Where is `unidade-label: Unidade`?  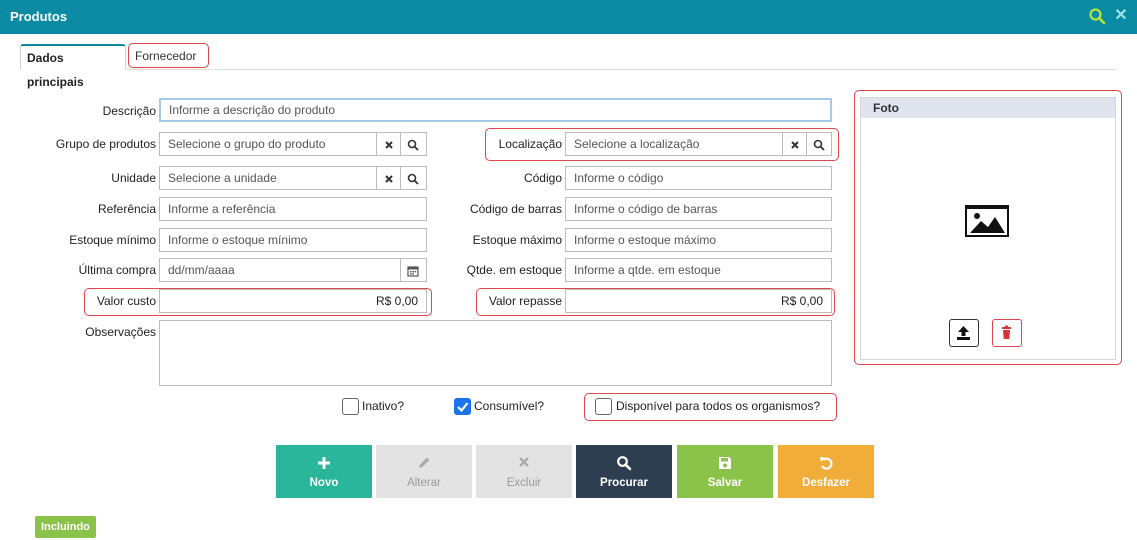
unidade-label: Unidade is located at coordinates (133, 178).